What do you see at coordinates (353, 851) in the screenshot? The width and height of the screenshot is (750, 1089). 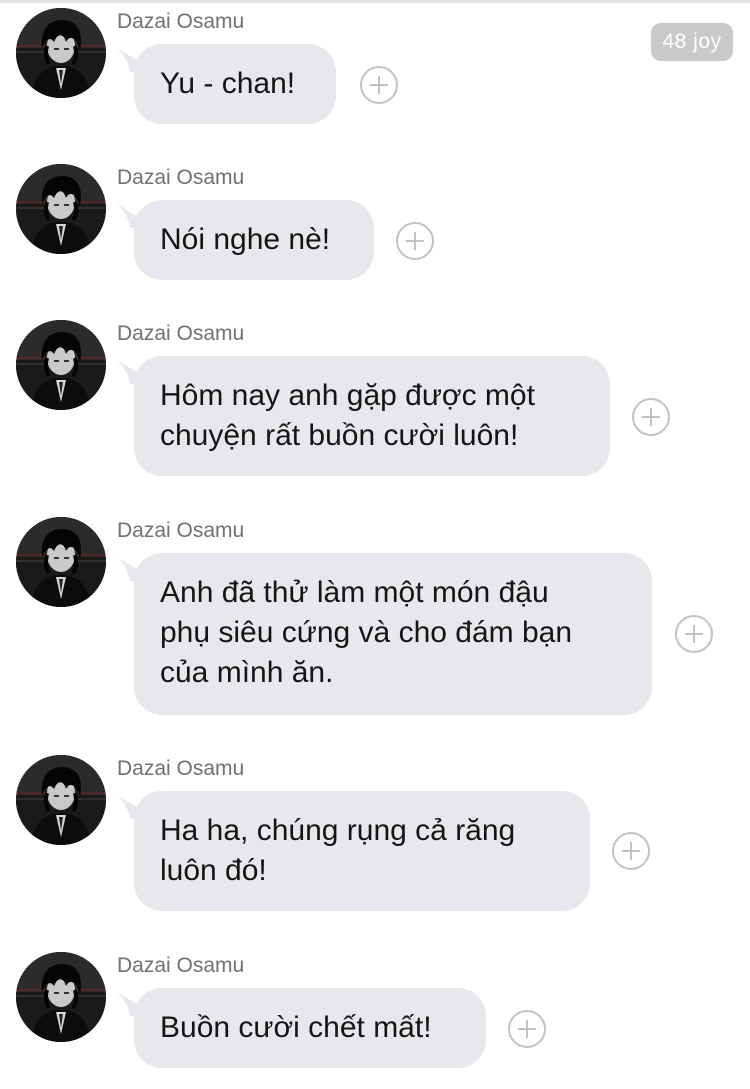 I see `message-bubble: Ha ha, chúng rụng cả răng luôn đó!` at bounding box center [353, 851].